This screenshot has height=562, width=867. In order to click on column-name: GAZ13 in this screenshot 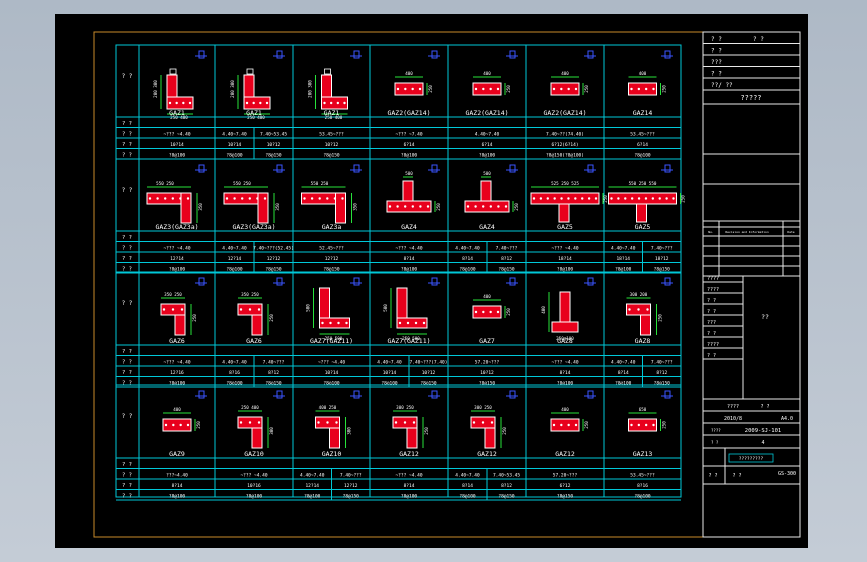, I will do `click(643, 454)`.